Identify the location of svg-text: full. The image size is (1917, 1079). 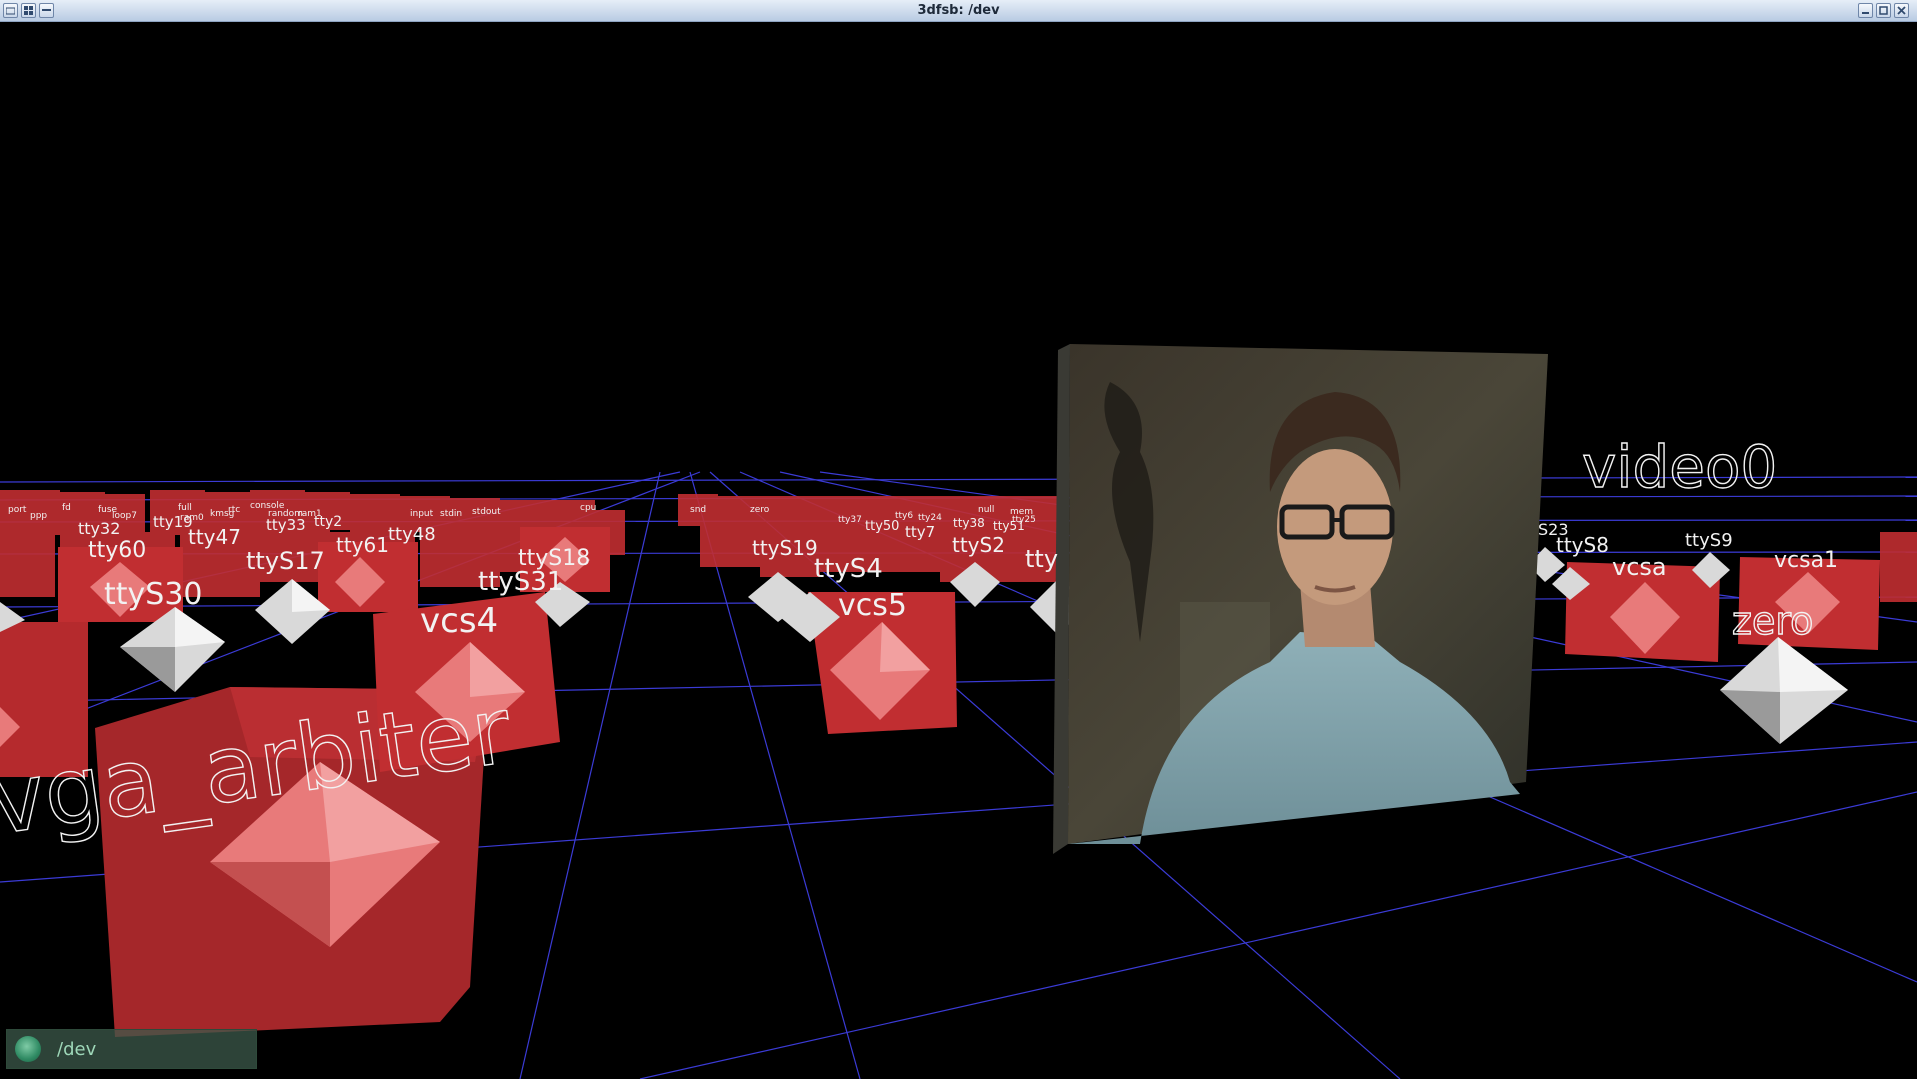
(185, 508).